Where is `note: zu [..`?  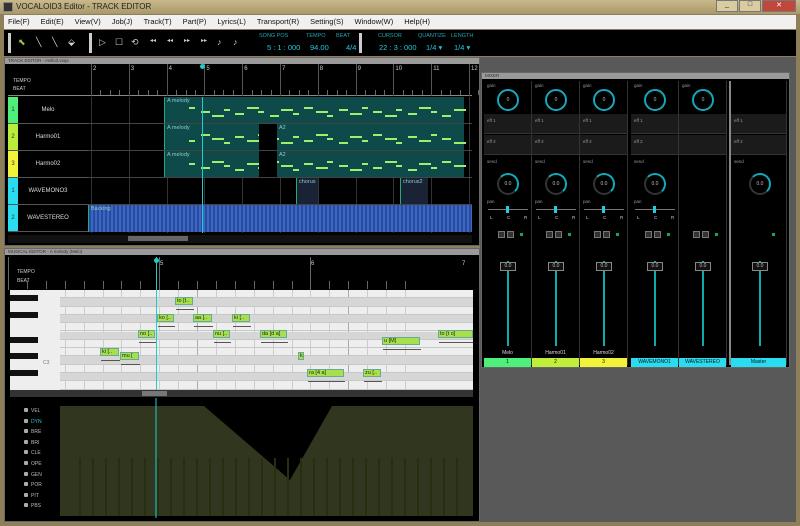 note: zu [.. is located at coordinates (372, 373).